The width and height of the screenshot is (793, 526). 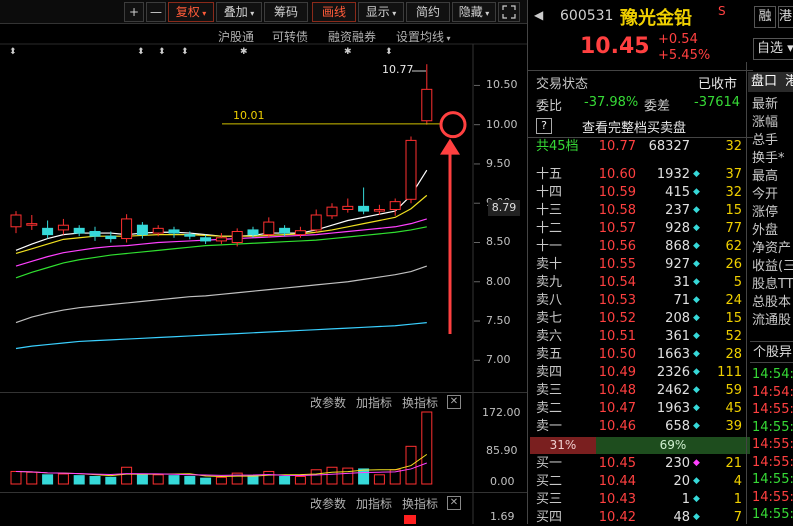 What do you see at coordinates (635, 318) in the screenshot?
I see `ask-level-row: 卖七 10.52 208 ◆ 15` at bounding box center [635, 318].